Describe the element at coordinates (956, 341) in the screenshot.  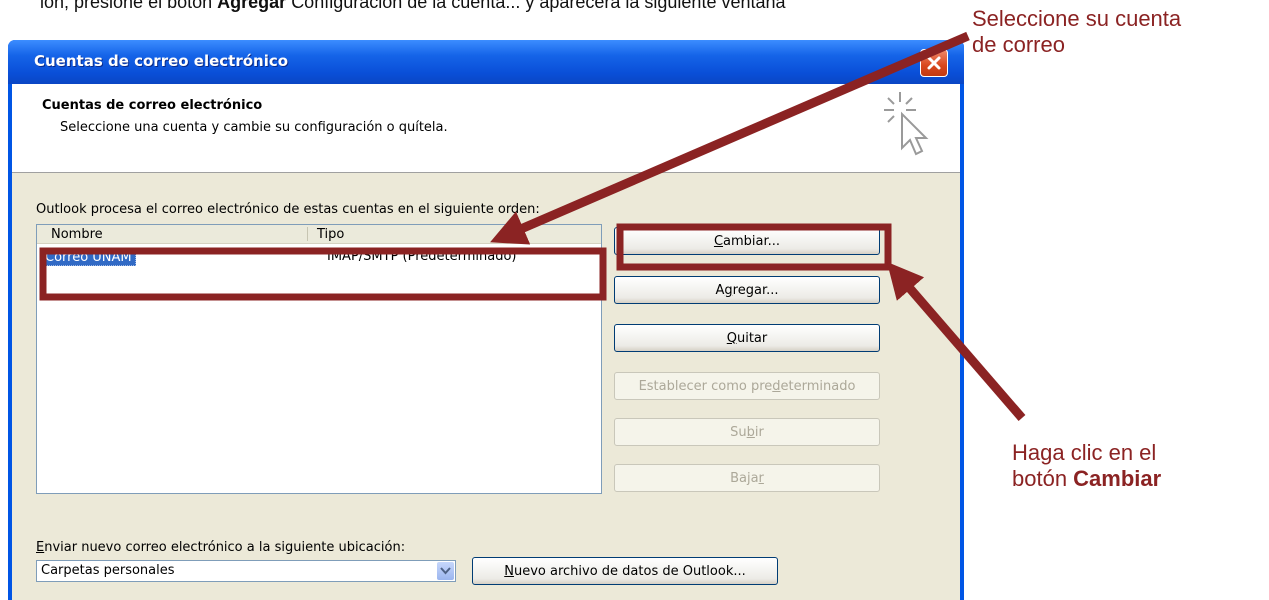
I see `arrow-to-change-button` at that location.